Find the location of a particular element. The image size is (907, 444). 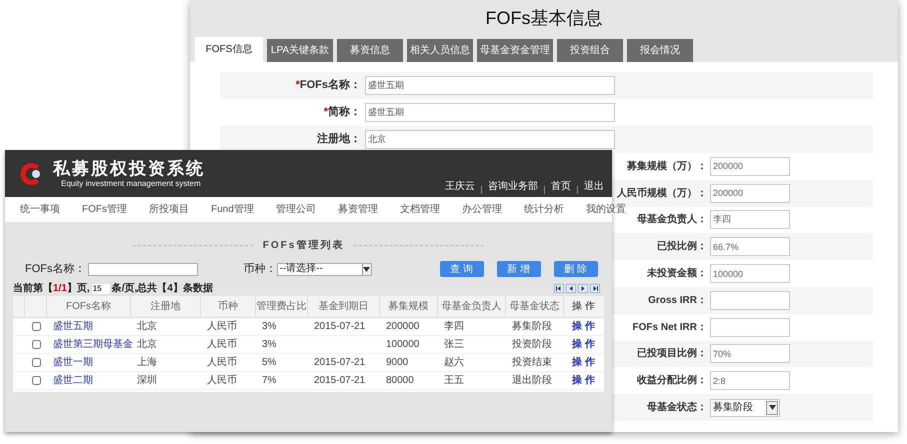

tab: 投资组合 is located at coordinates (590, 50).